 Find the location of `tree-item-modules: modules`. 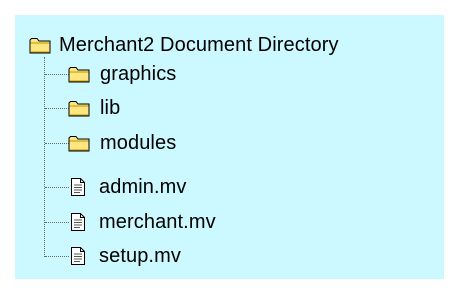

tree-item-modules: modules is located at coordinates (122, 143).